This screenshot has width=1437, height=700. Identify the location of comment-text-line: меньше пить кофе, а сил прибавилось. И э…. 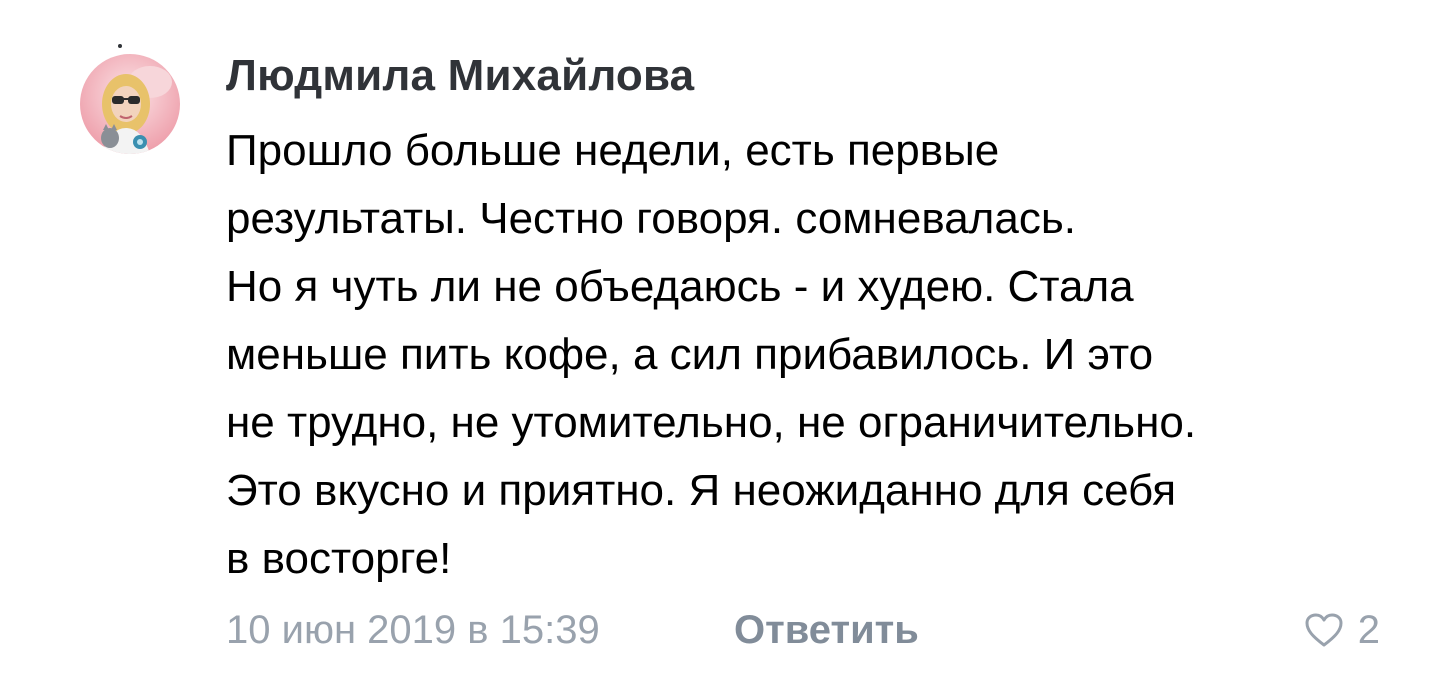
(690, 354).